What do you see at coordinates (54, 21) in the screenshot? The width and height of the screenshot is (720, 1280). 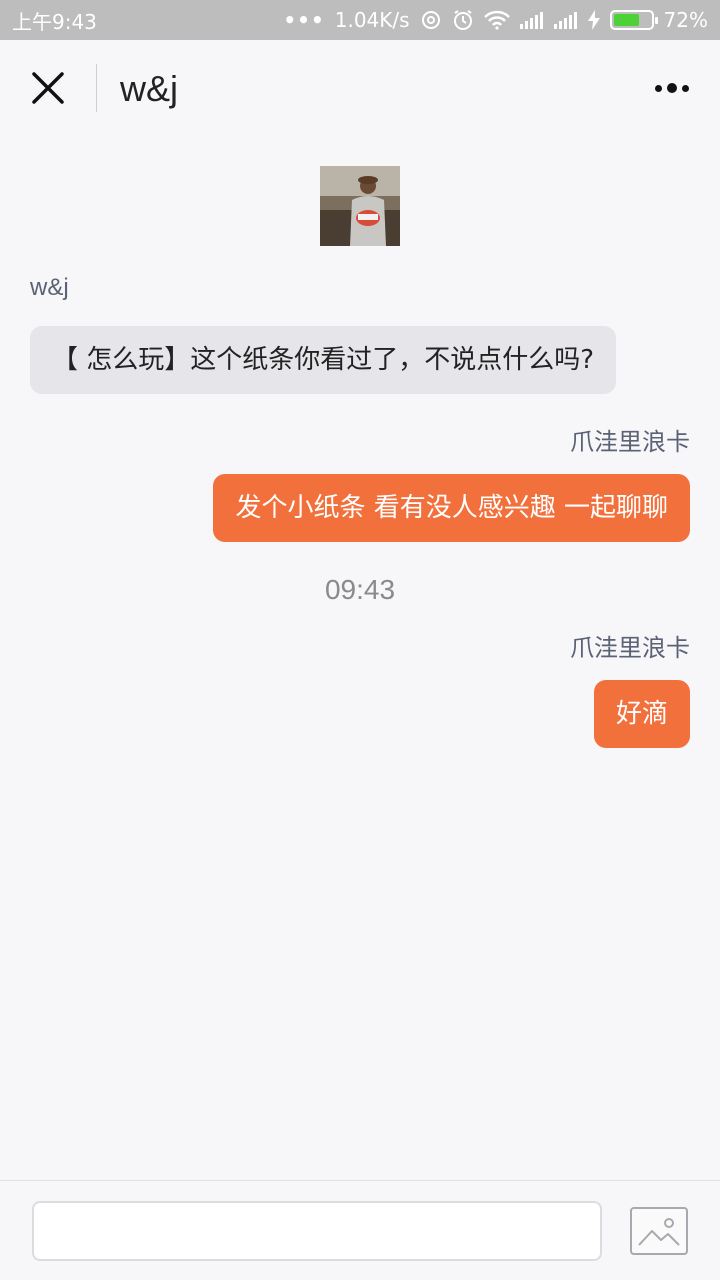 I see `status-time: 上午9:43` at bounding box center [54, 21].